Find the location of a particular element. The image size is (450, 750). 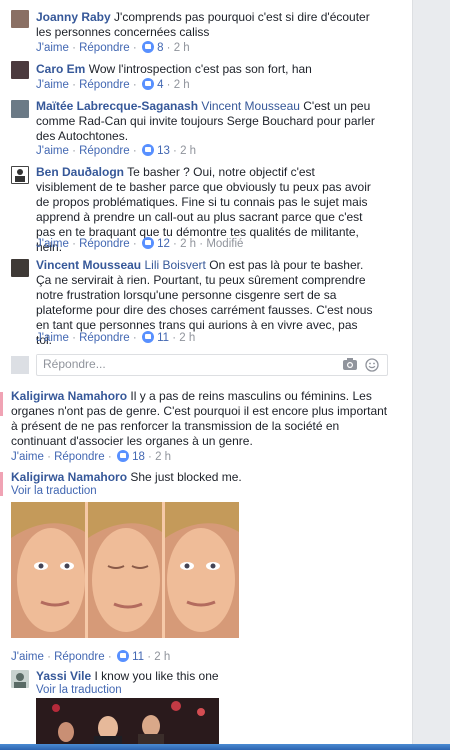

edited-label: Modifié is located at coordinates (224, 244).